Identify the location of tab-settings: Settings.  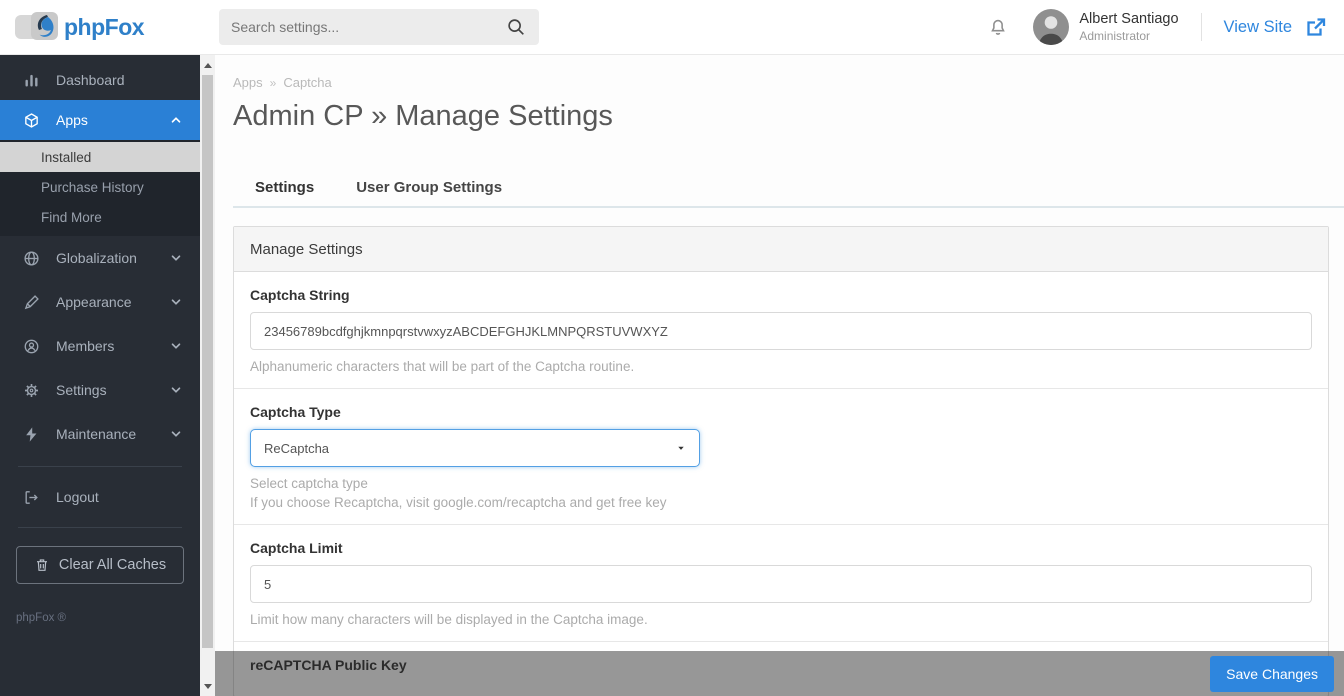
(284, 187).